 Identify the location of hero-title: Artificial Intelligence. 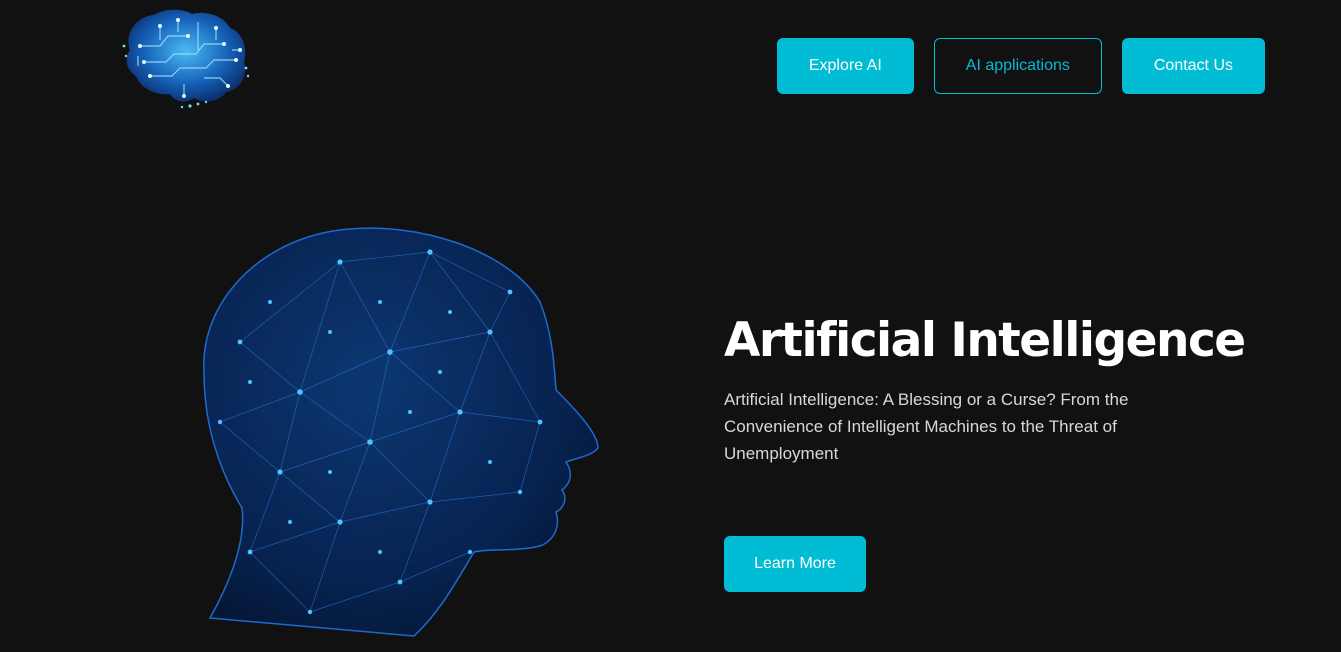
(985, 340).